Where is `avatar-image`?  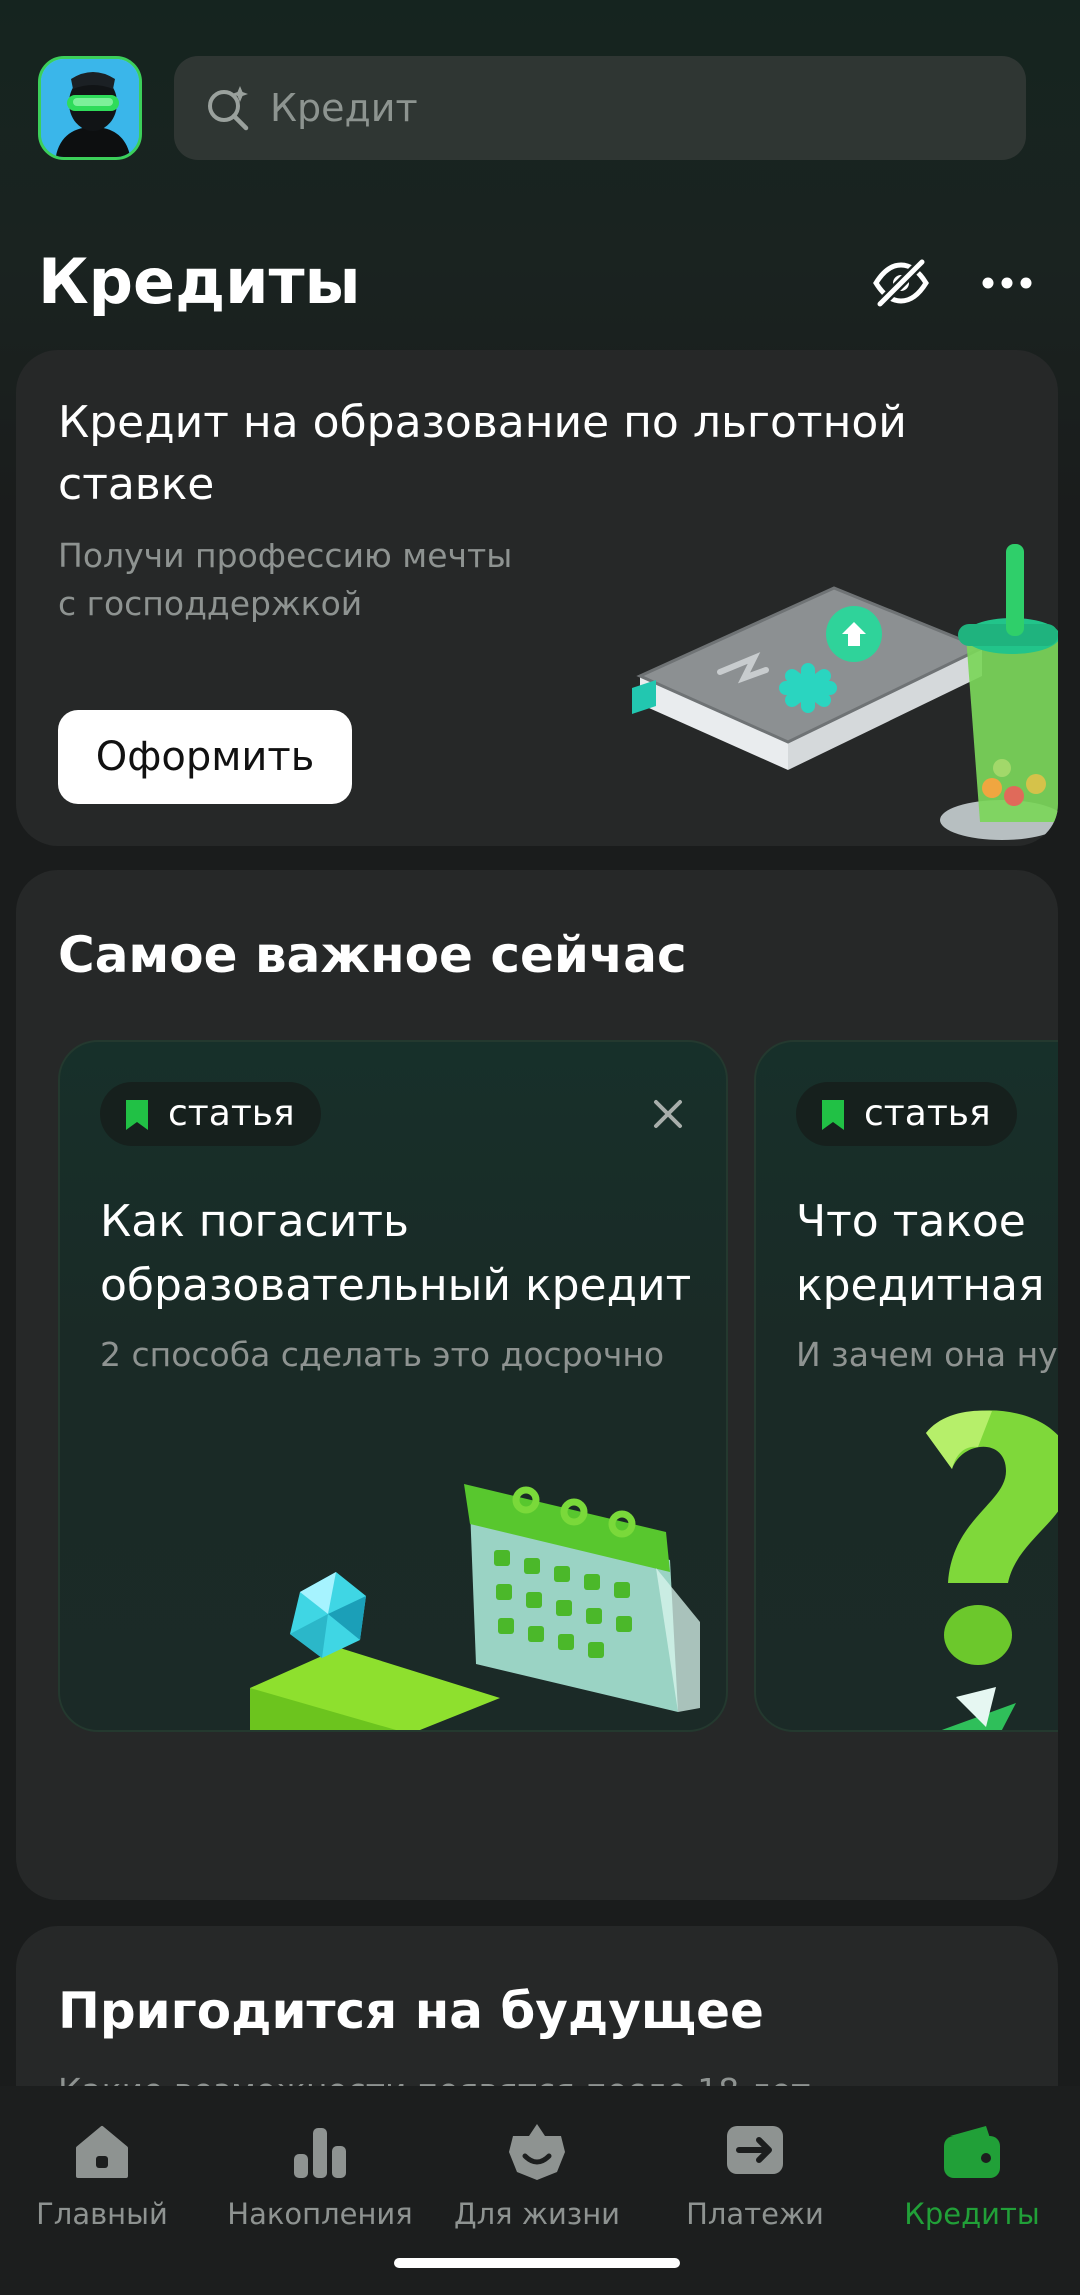
avatar-image is located at coordinates (90, 108).